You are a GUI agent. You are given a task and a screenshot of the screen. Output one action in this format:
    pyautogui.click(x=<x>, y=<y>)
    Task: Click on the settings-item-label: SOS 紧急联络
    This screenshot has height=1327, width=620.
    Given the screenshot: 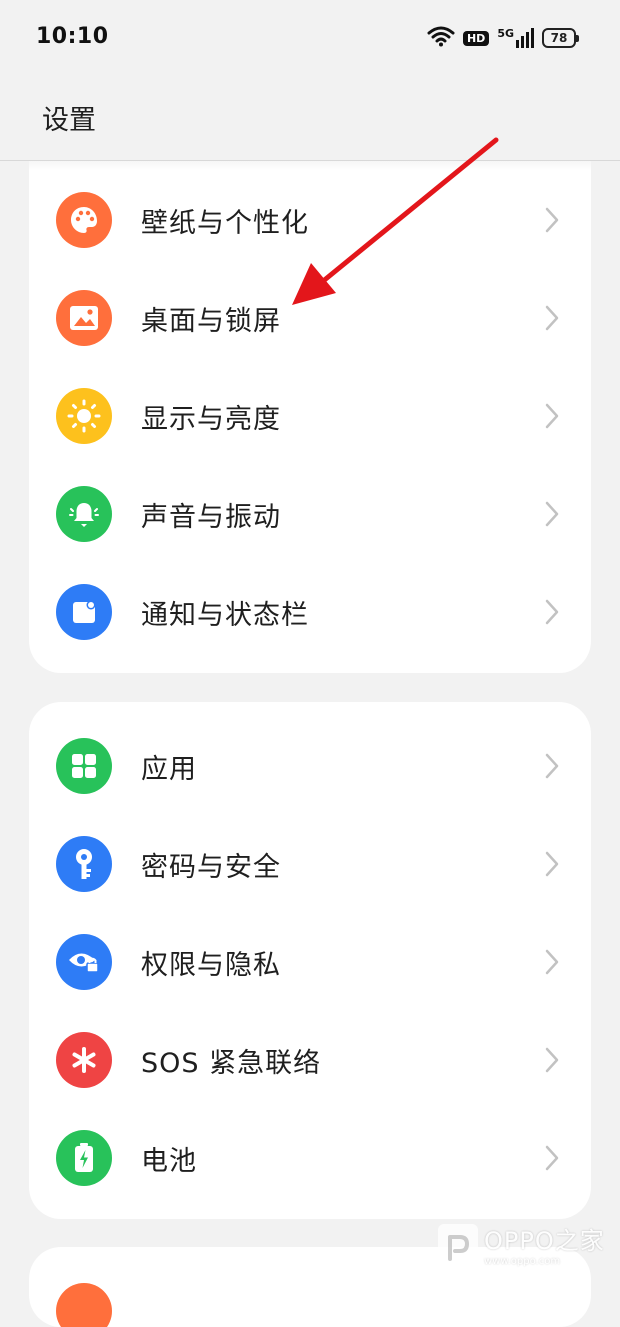 What is the action you would take?
    pyautogui.click(x=231, y=1063)
    